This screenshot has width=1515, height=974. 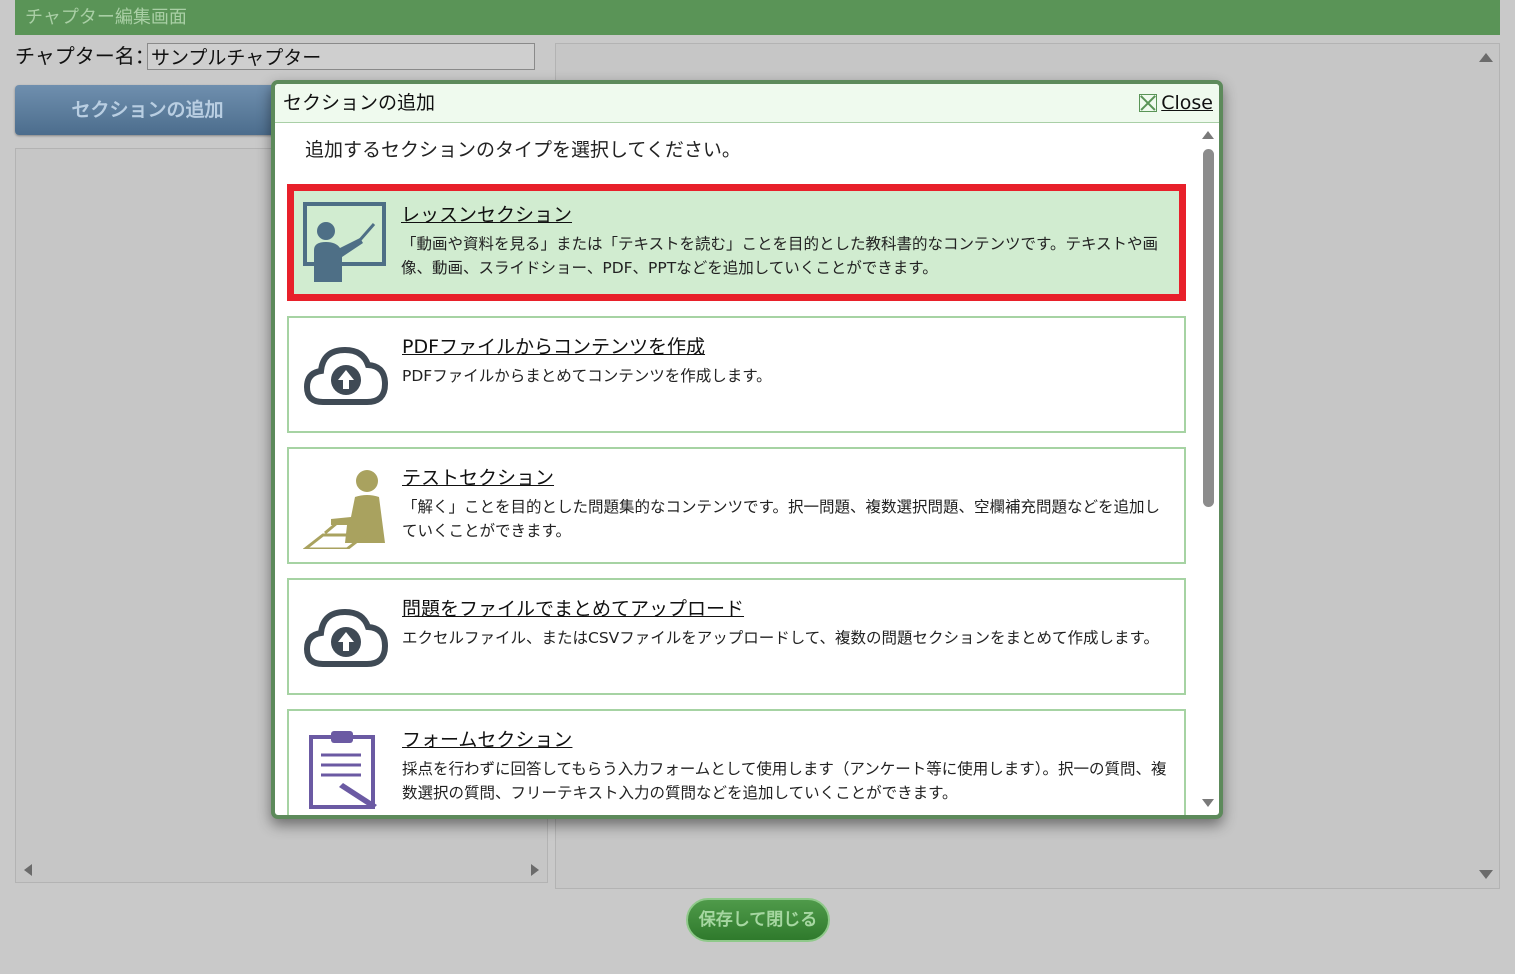 I want to click on option-title: フォームセクション, so click(x=487, y=738).